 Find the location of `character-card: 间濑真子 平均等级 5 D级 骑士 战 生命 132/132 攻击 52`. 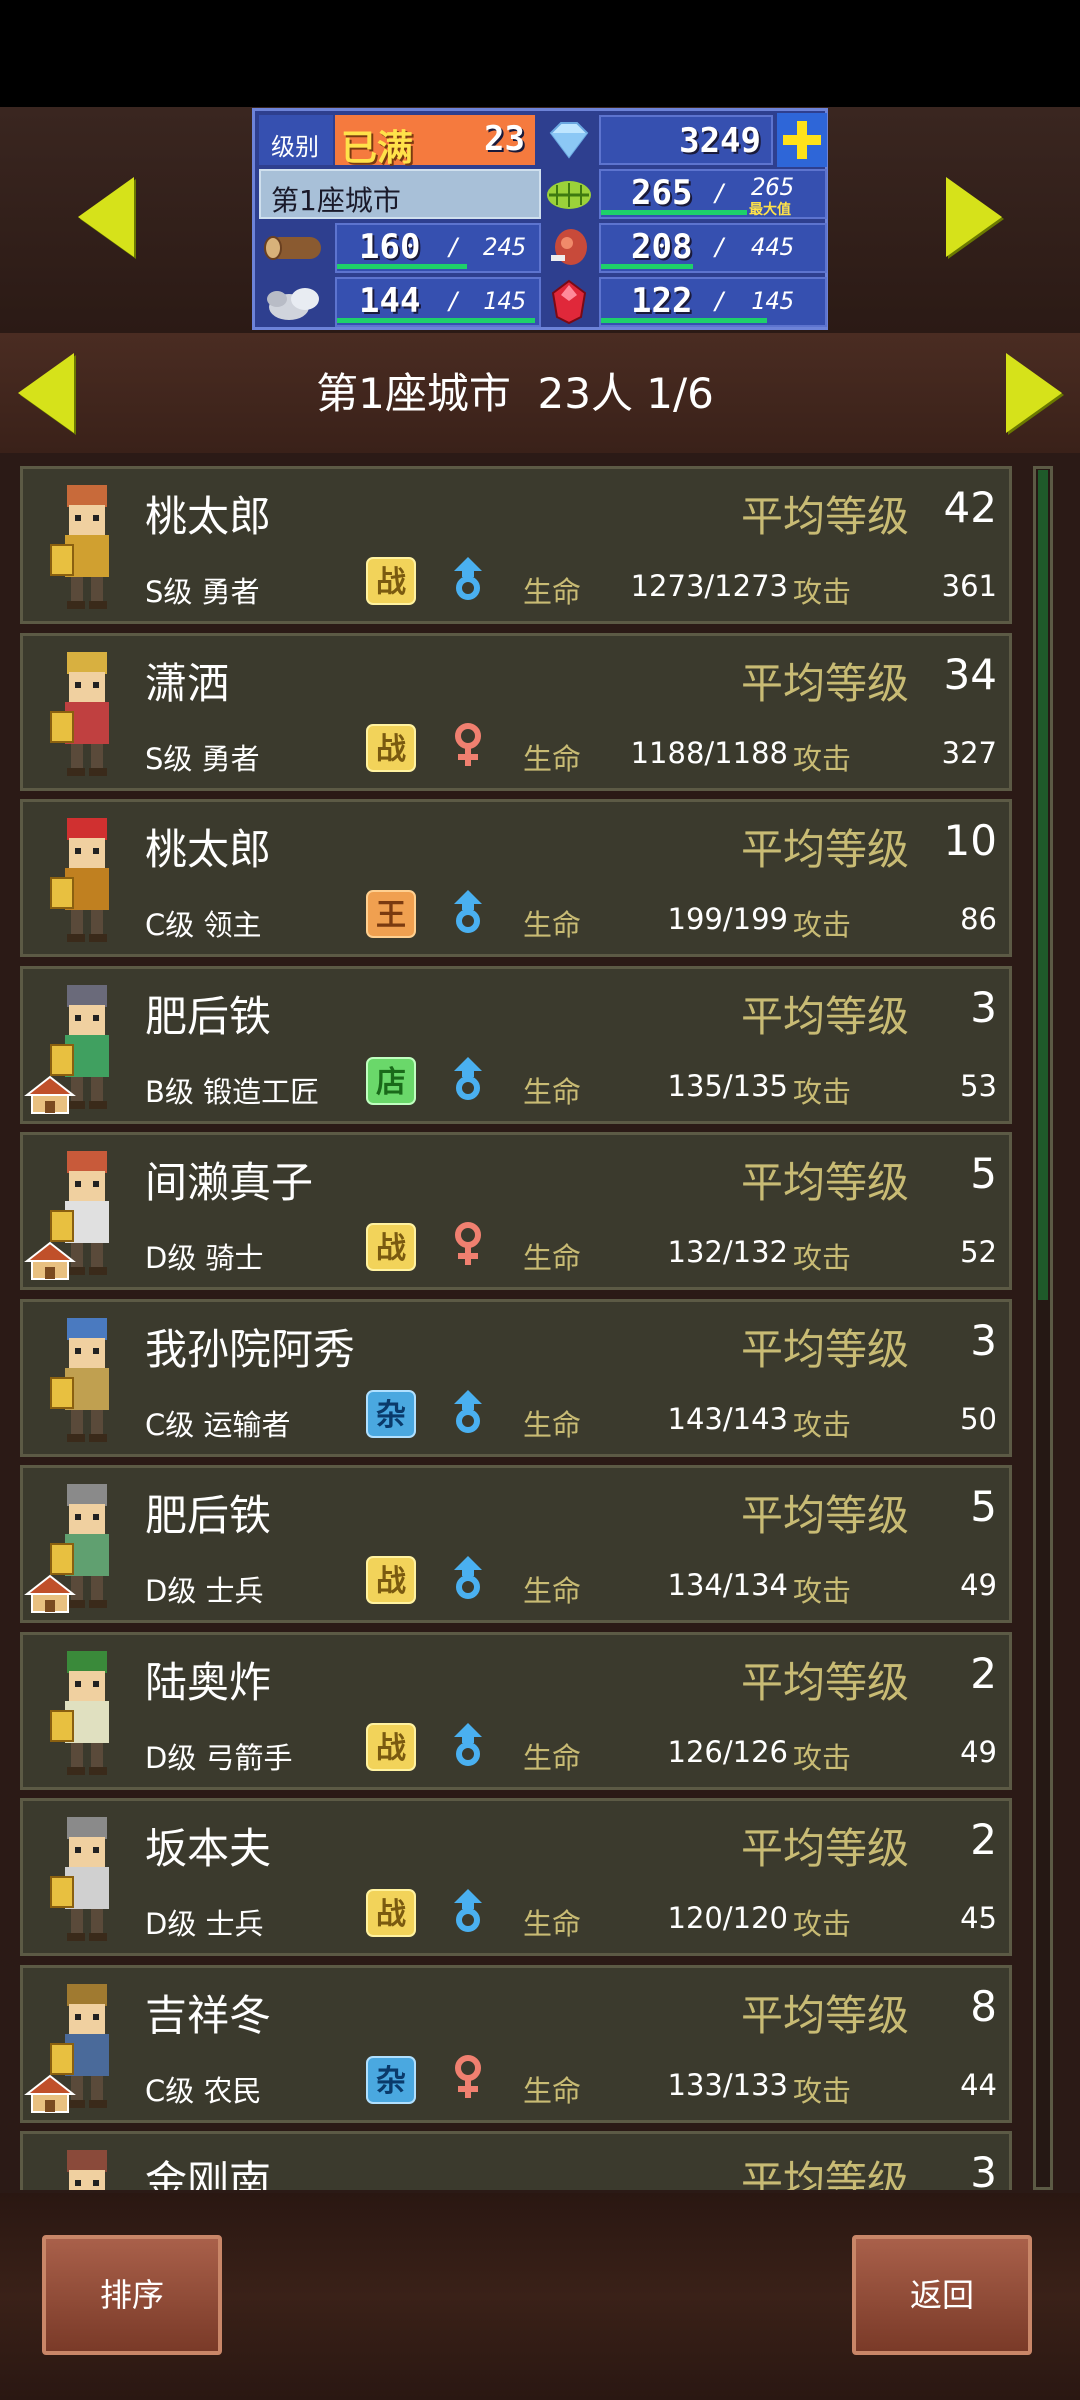

character-card: 间濑真子 平均等级 5 D级 骑士 战 生命 132/132 攻击 52 is located at coordinates (516, 1211).